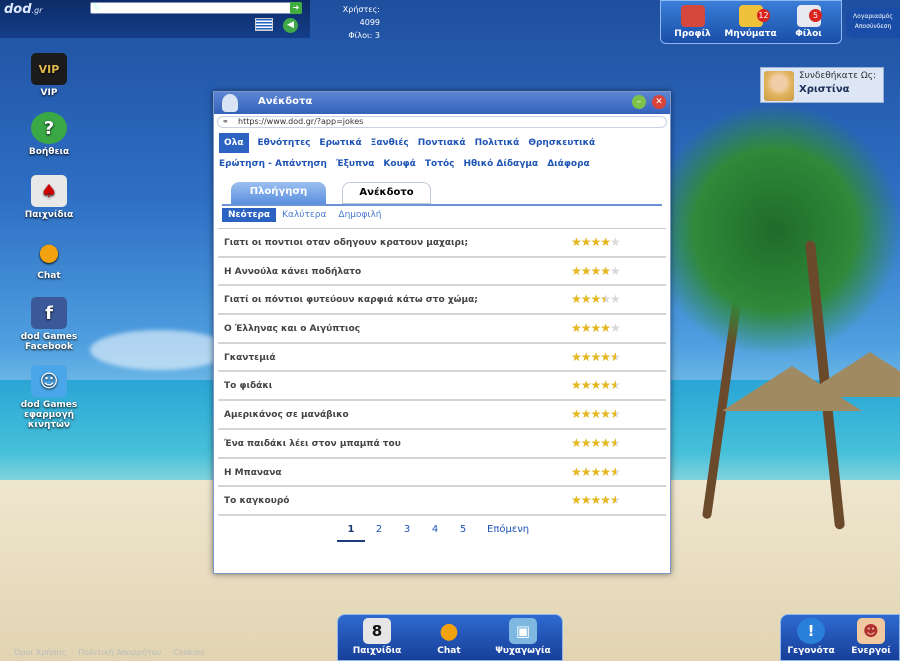 This screenshot has width=900, height=661. Describe the element at coordinates (822, 85) in the screenshot. I see `user-card: Συνδεθήκατε Ως: Χριστίνα` at that location.